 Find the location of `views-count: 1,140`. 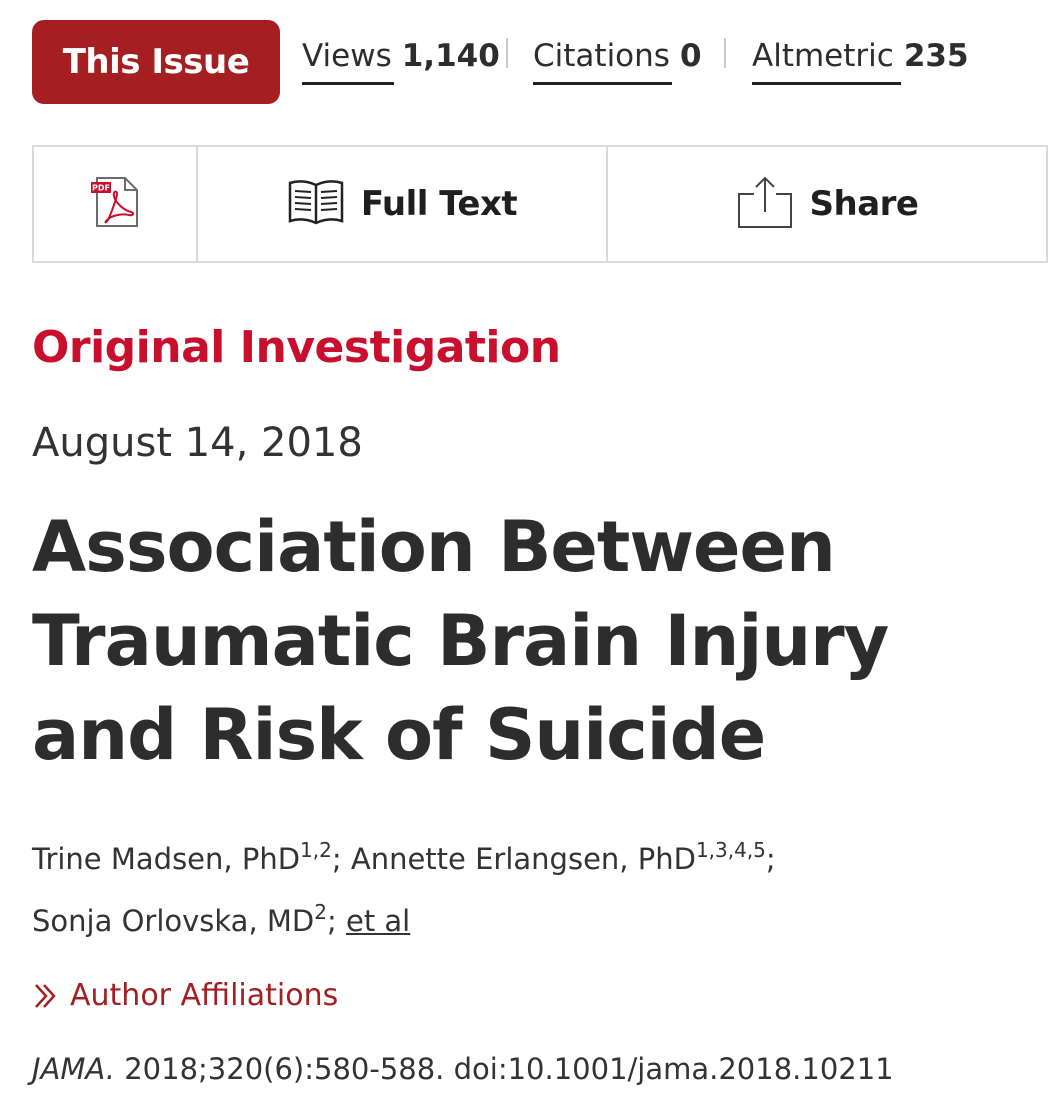

views-count: 1,140 is located at coordinates (450, 56).